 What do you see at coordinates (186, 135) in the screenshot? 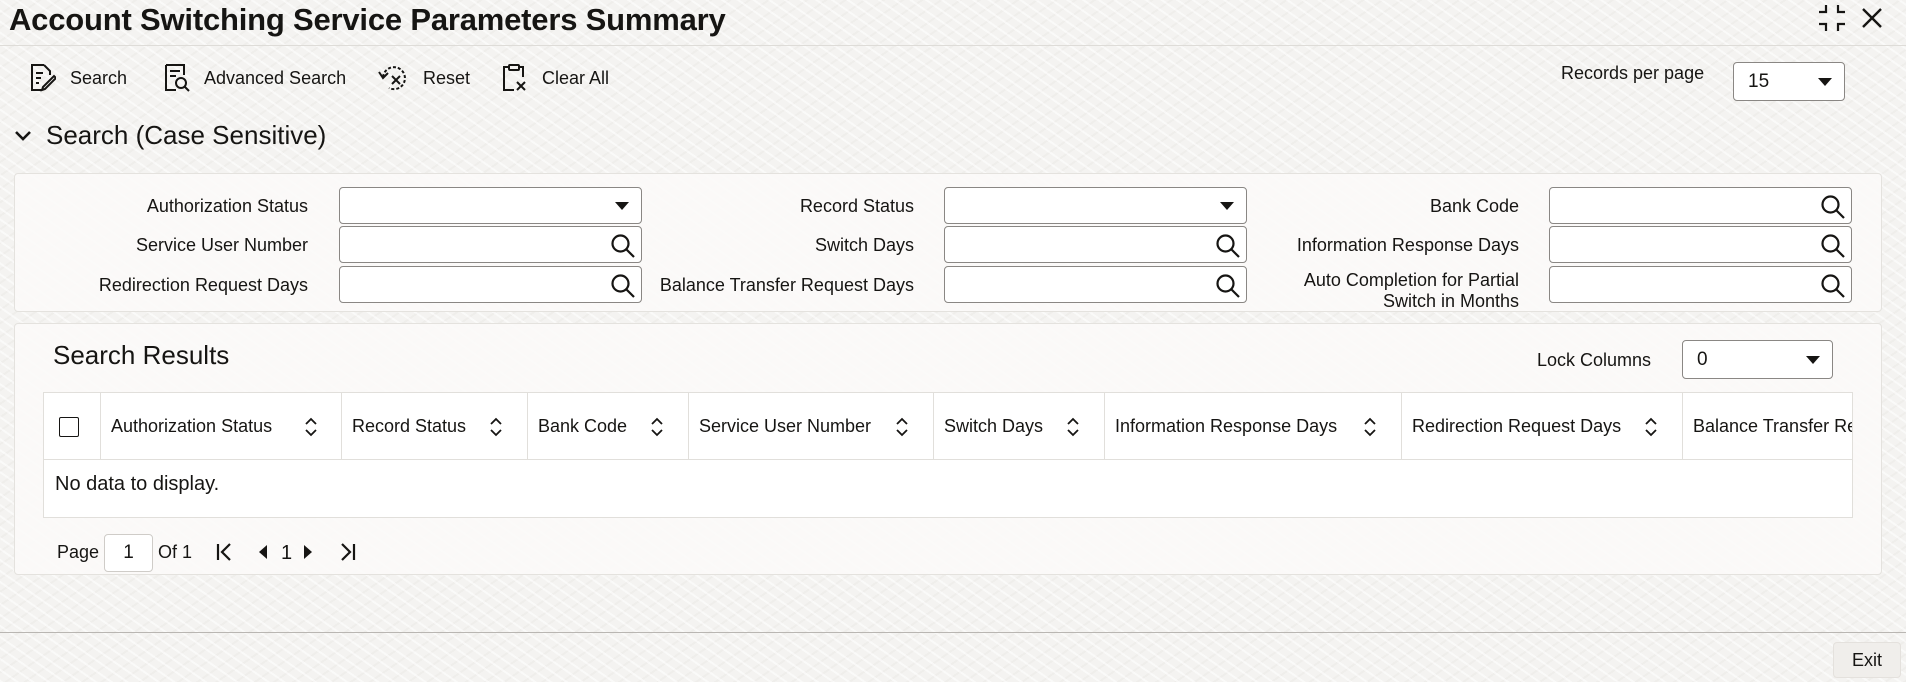
I see `search-section-title: Search (Case Sensitive)` at bounding box center [186, 135].